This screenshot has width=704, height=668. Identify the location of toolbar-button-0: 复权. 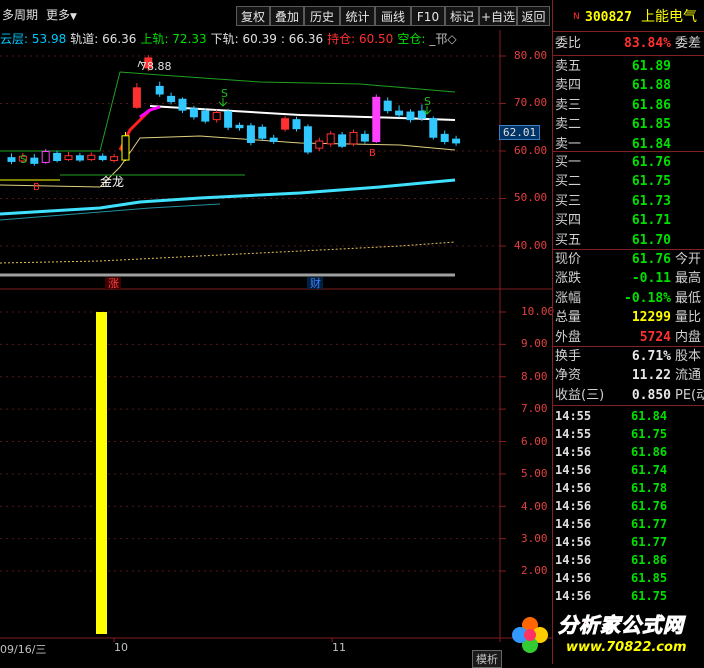
(253, 16).